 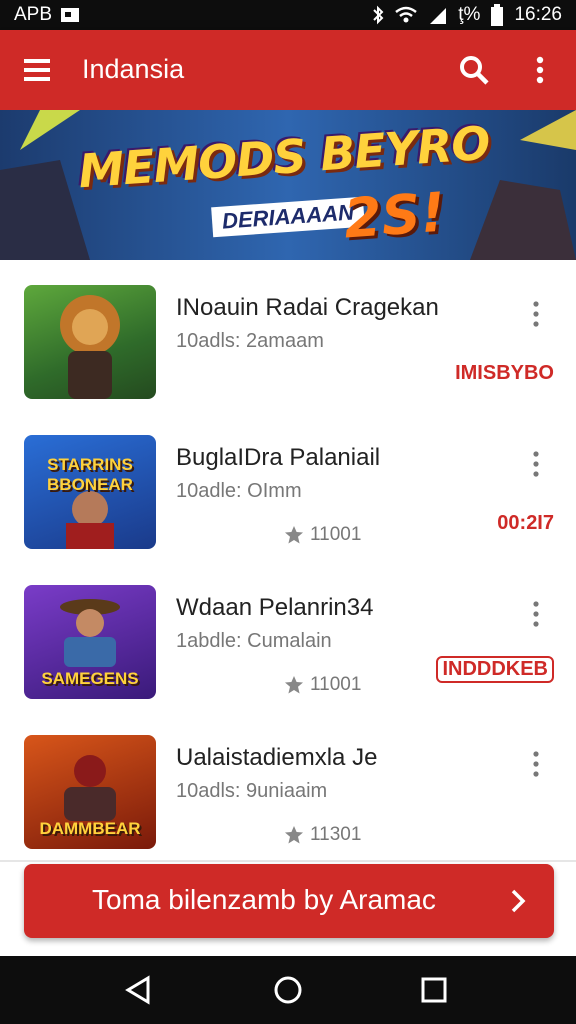 I want to click on notification-icon, so click(x=70, y=15).